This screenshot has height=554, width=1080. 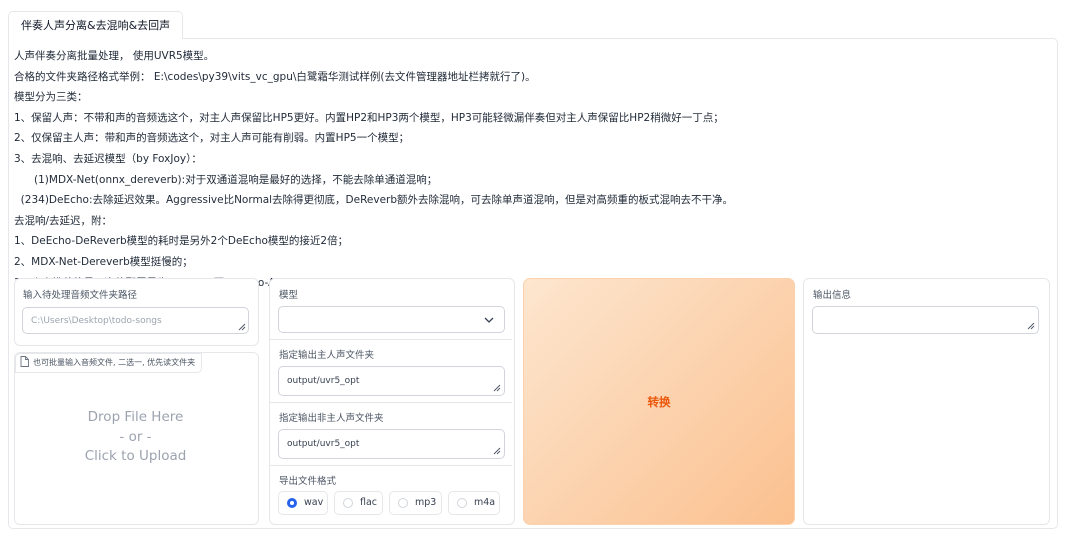 What do you see at coordinates (63, 220) in the screenshot?
I see `description-line: 去混响/去延迟，附：` at bounding box center [63, 220].